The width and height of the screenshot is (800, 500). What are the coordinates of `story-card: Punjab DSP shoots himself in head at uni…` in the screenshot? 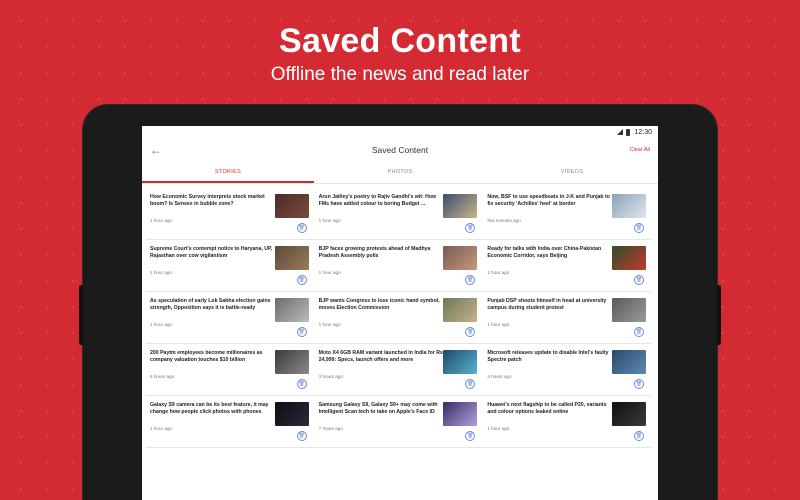 It's located at (567, 318).